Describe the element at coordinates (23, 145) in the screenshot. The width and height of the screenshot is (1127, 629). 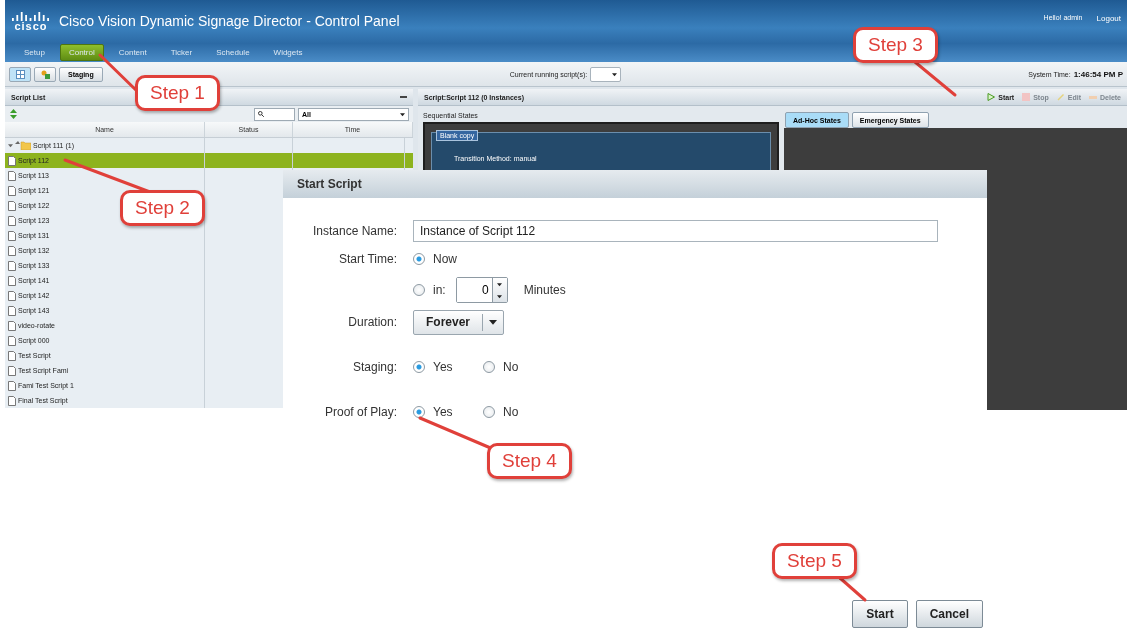
I see `folder-icon` at that location.